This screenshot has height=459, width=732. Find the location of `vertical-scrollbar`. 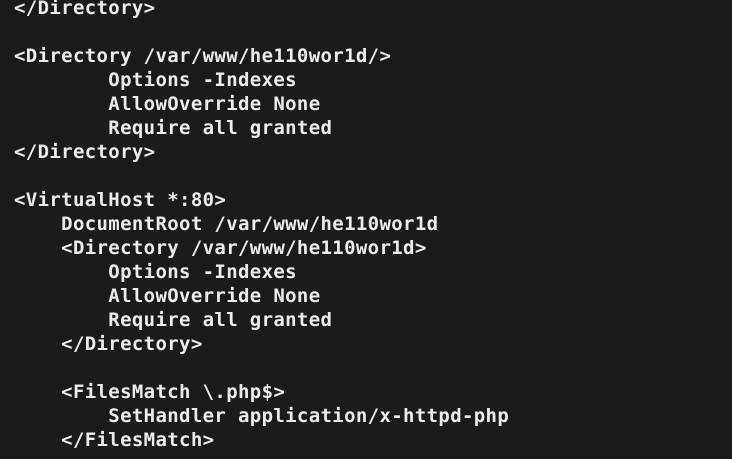

vertical-scrollbar is located at coordinates (730, 229).